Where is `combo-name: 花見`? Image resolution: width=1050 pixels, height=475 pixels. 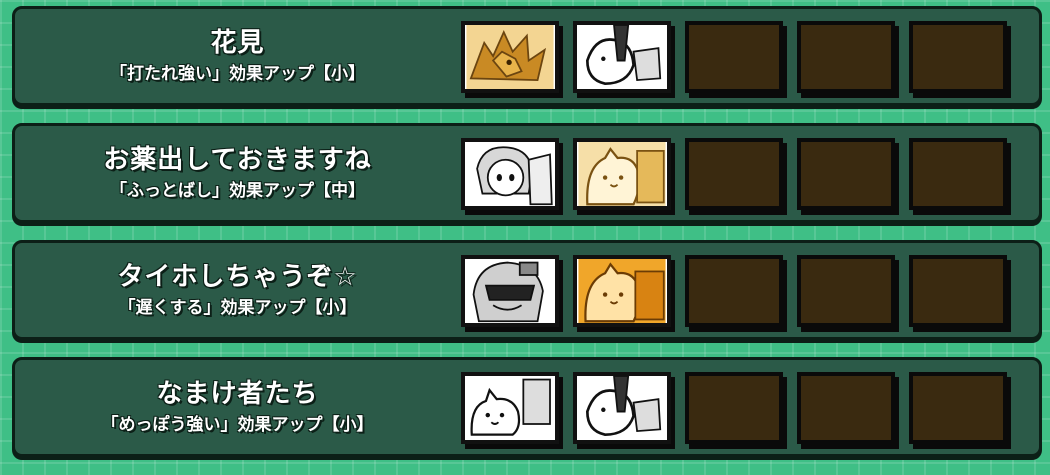
combo-name: 花見 is located at coordinates (237, 43).